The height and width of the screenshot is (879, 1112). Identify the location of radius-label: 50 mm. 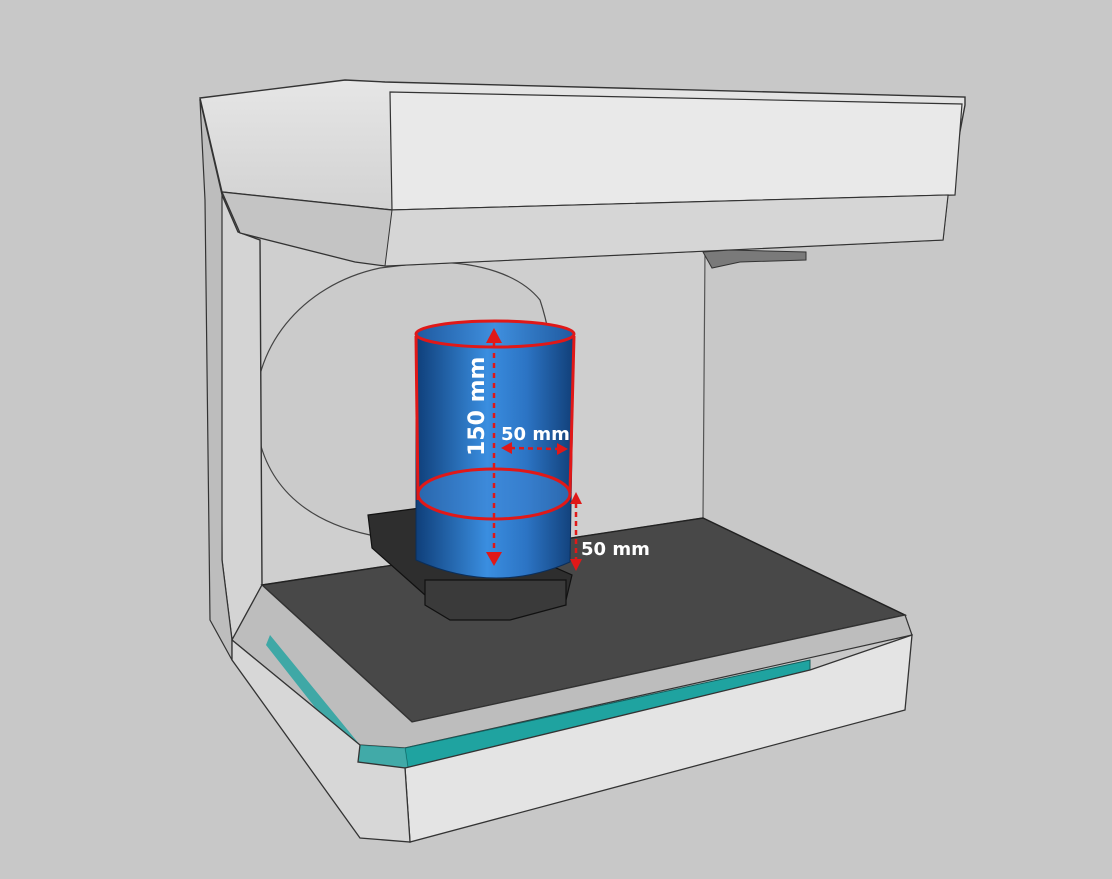
(535, 434).